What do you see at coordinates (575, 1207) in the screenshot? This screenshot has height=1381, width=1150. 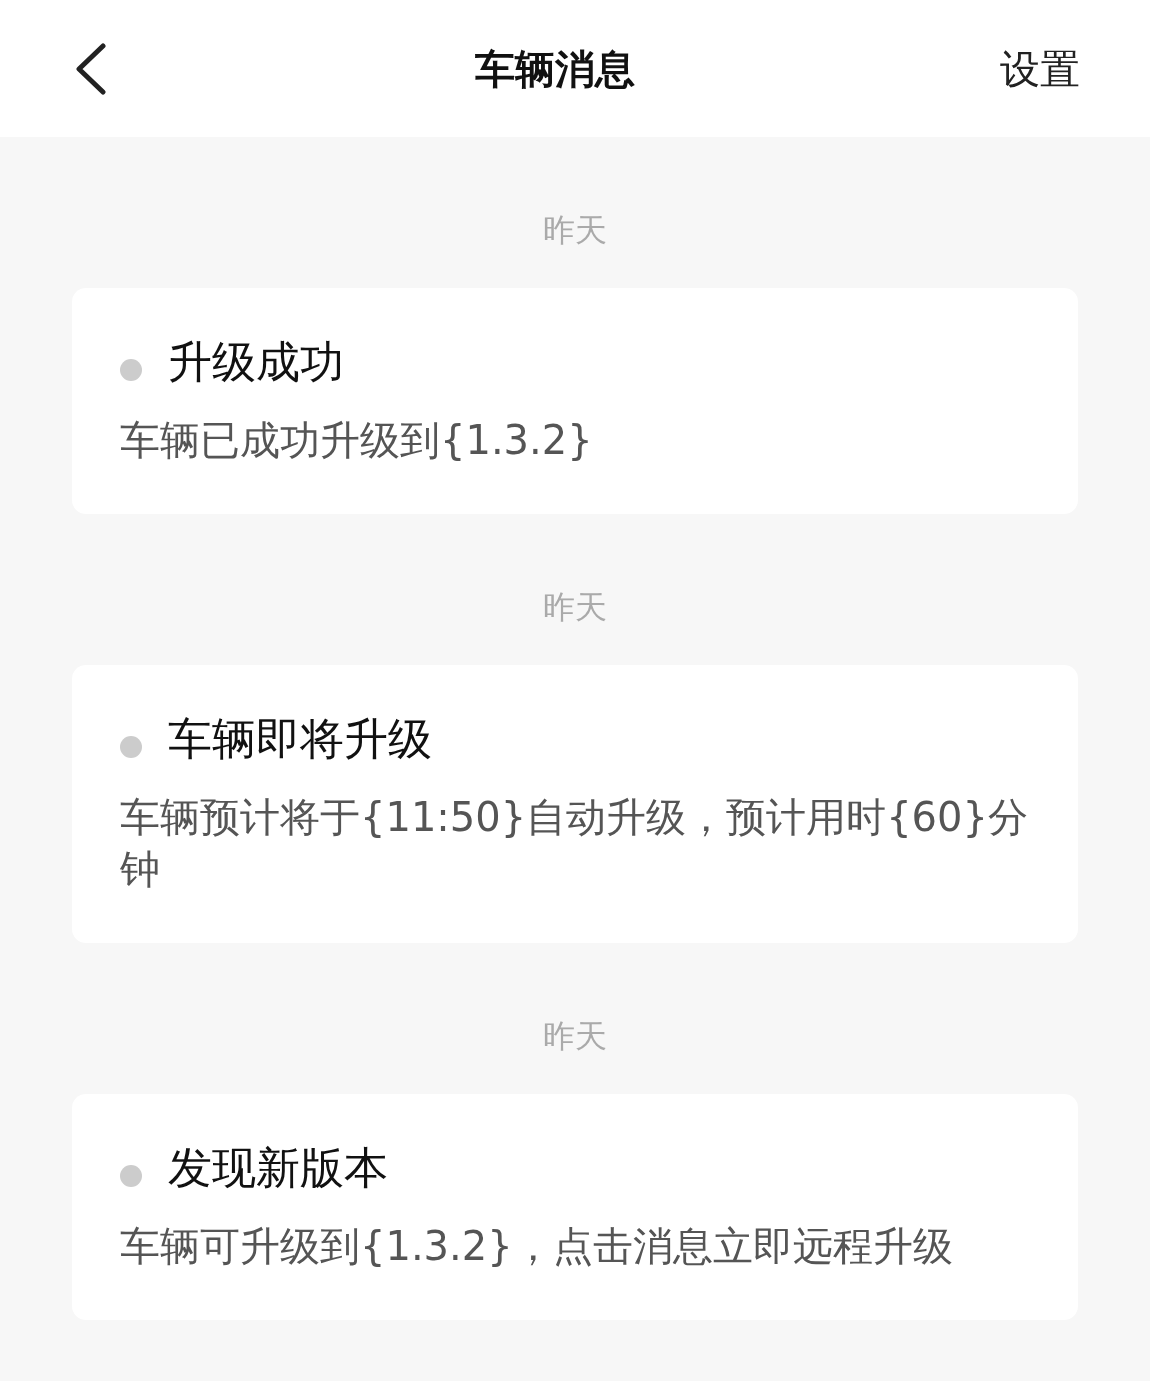 I see `message-card: 发现新版本 车辆可升级到{1.3.2}，点击消息立即远程升级` at bounding box center [575, 1207].